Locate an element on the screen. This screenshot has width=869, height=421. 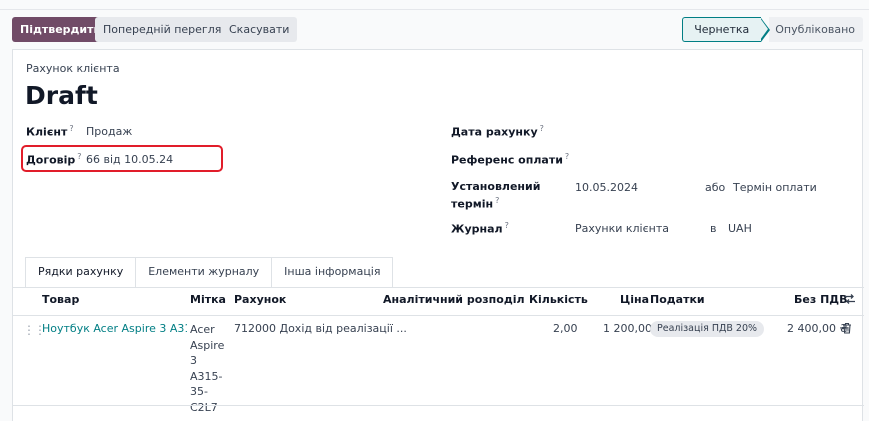
contract-label: Договір? is located at coordinates (54, 159).